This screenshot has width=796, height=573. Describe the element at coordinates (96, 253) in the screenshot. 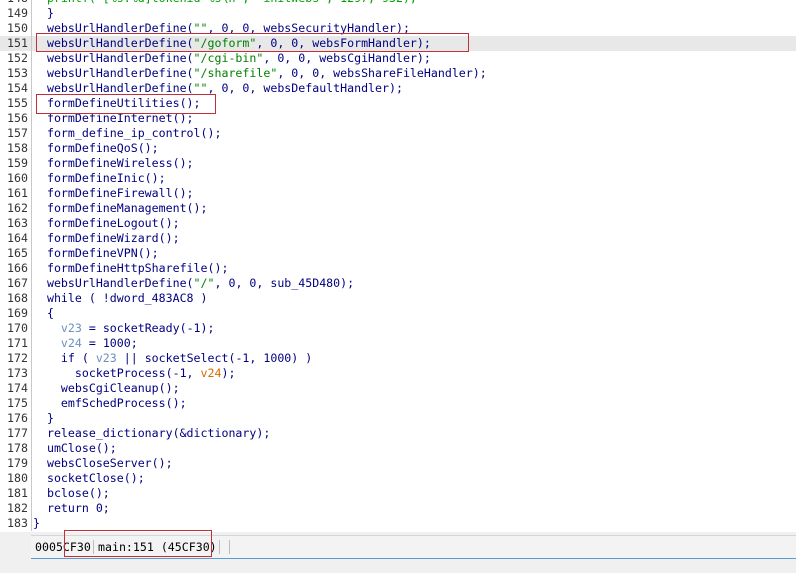

I see `code-text: formDefineVPN();` at that location.